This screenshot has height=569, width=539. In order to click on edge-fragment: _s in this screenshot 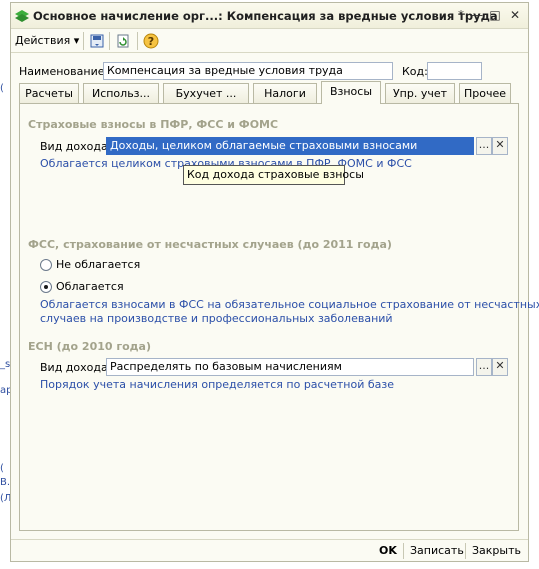, I will do `click(5, 364)`.